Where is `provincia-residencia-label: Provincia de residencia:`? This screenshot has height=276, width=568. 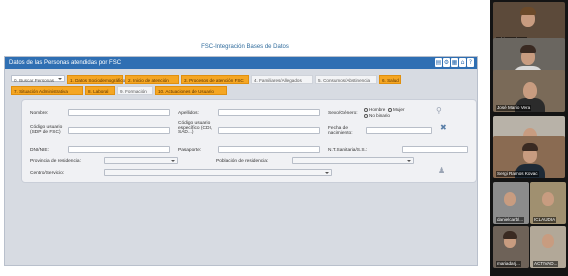
provincia-residencia-label: Provincia de residencia: is located at coordinates (55, 161).